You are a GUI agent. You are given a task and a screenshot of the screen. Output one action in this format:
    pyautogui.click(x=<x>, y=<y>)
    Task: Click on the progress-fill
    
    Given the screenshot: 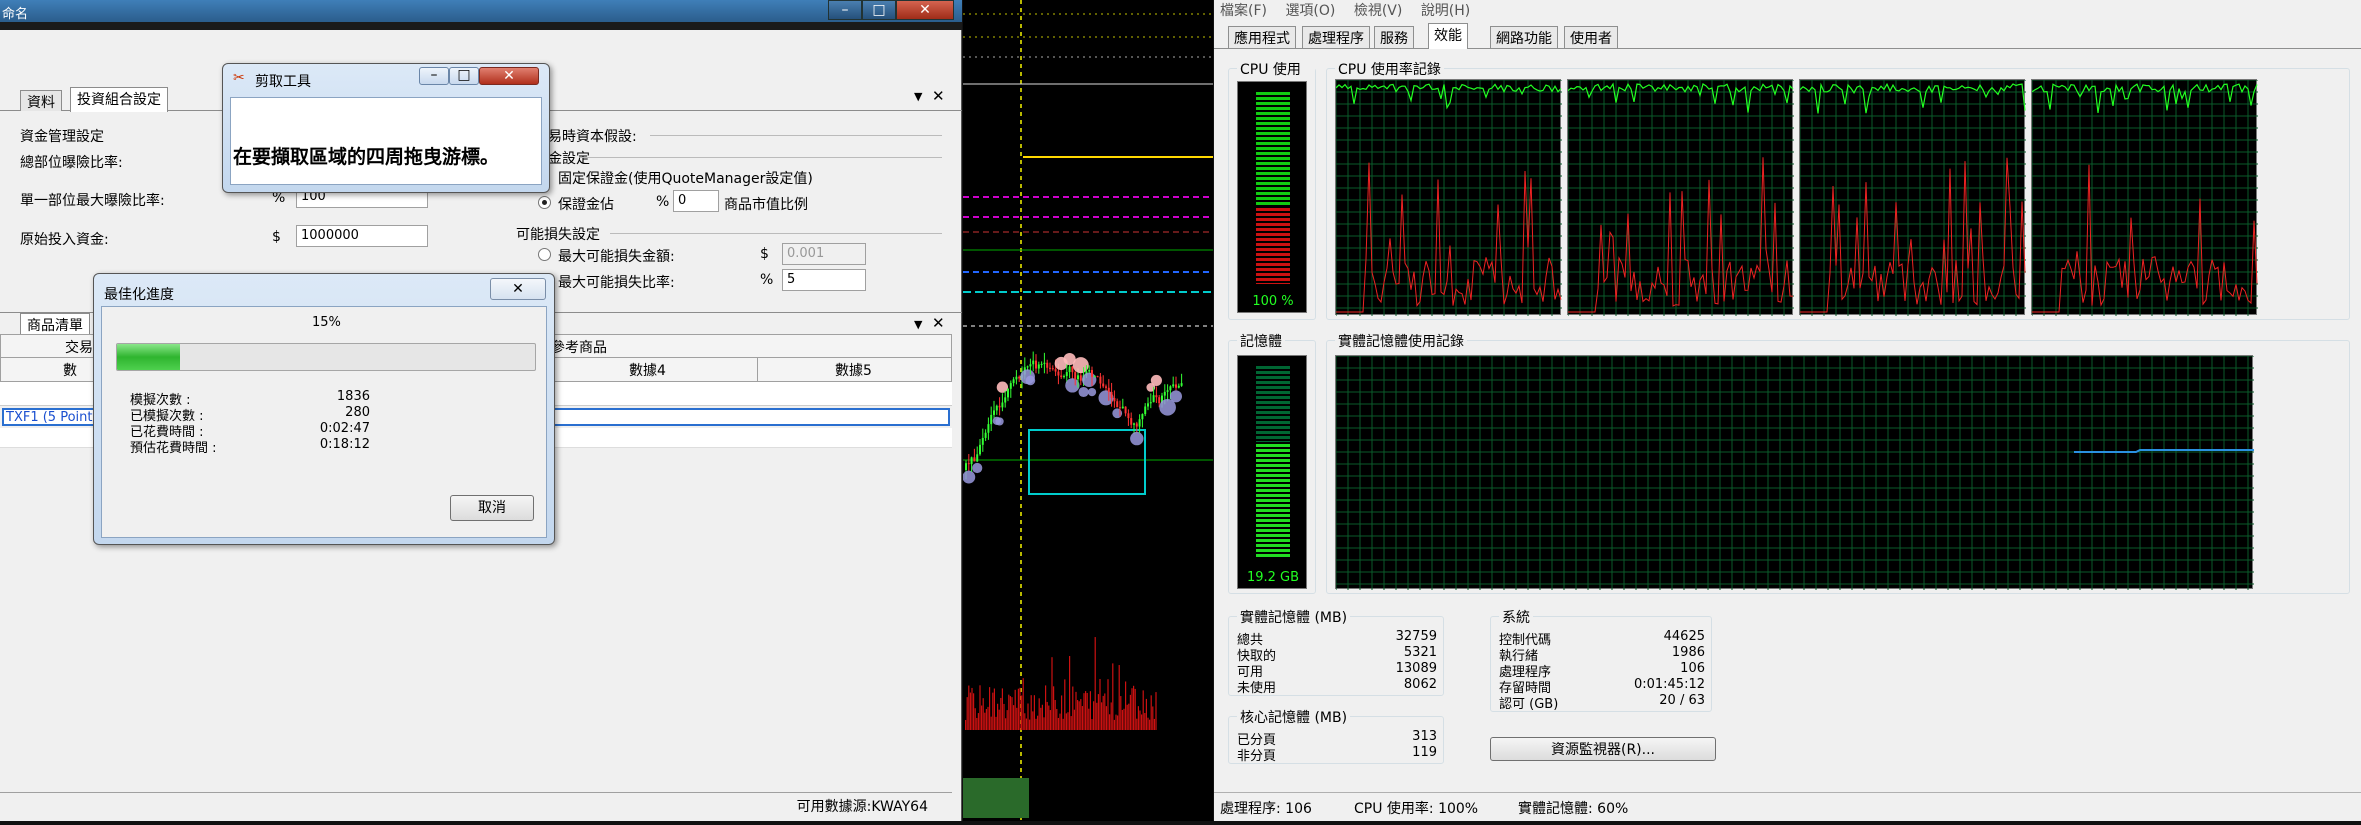 What is the action you would take?
    pyautogui.click(x=148, y=357)
    